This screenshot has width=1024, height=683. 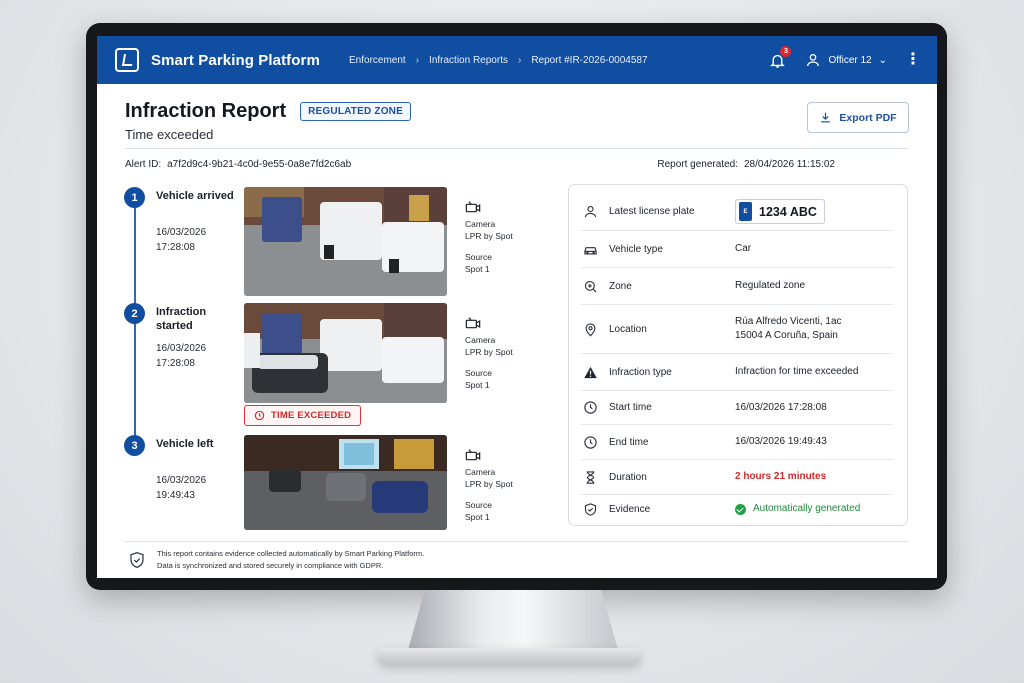 What do you see at coordinates (509, 656) in the screenshot?
I see `monitor-stand-base` at bounding box center [509, 656].